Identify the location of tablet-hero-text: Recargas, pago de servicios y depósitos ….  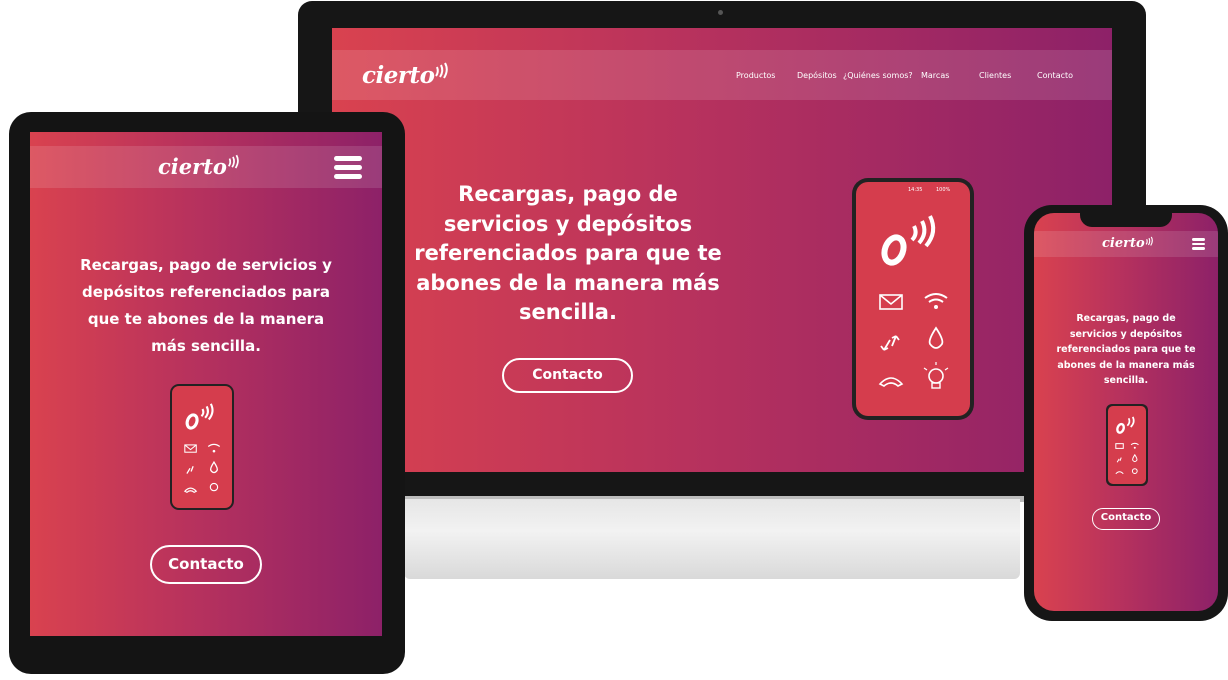
(206, 305).